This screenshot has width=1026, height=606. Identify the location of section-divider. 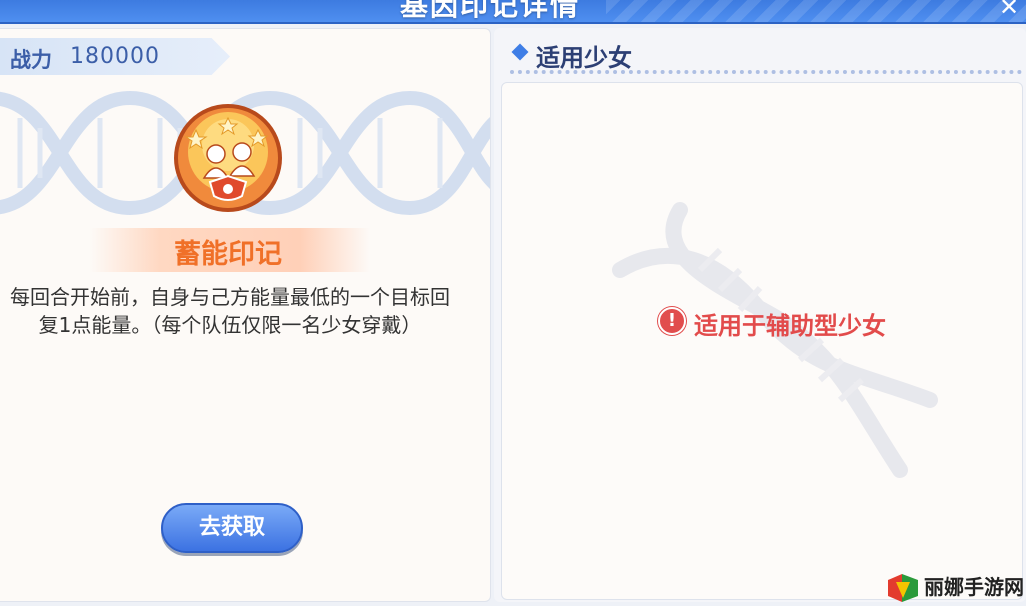
(766, 72).